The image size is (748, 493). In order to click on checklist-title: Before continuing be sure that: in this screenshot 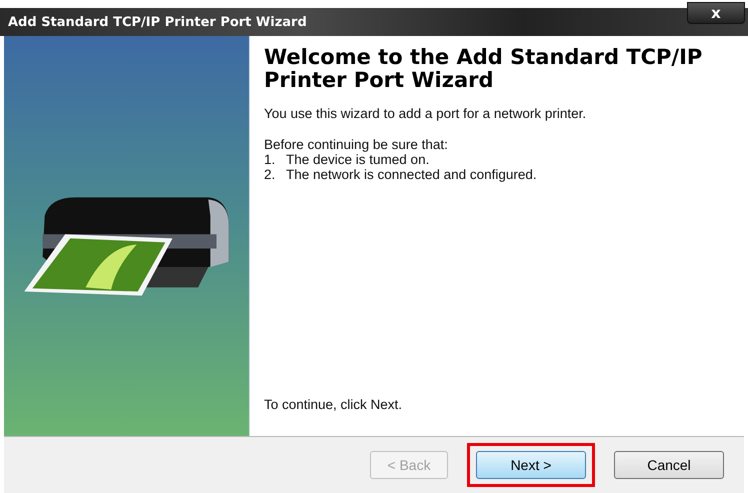, I will do `click(356, 144)`.